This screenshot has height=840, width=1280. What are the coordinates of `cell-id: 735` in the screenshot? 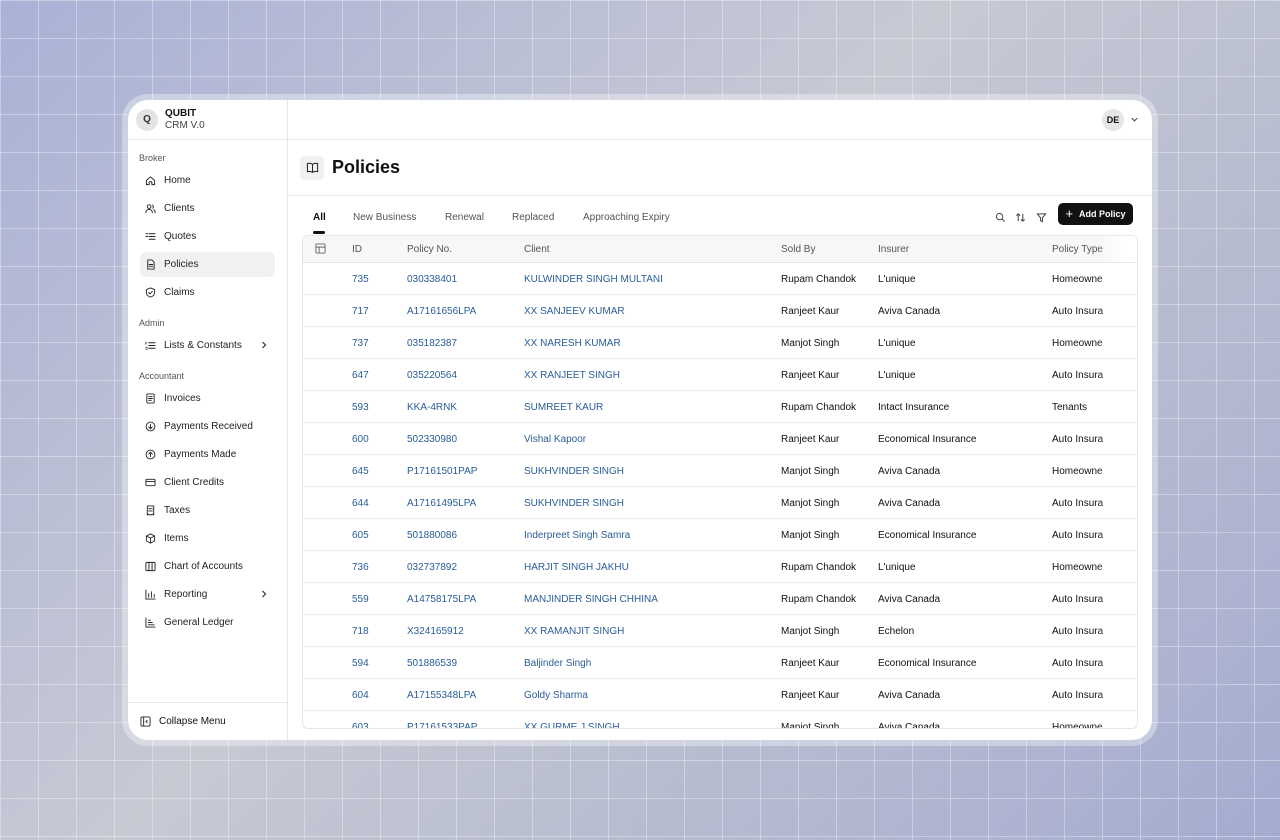 It's located at (360, 279).